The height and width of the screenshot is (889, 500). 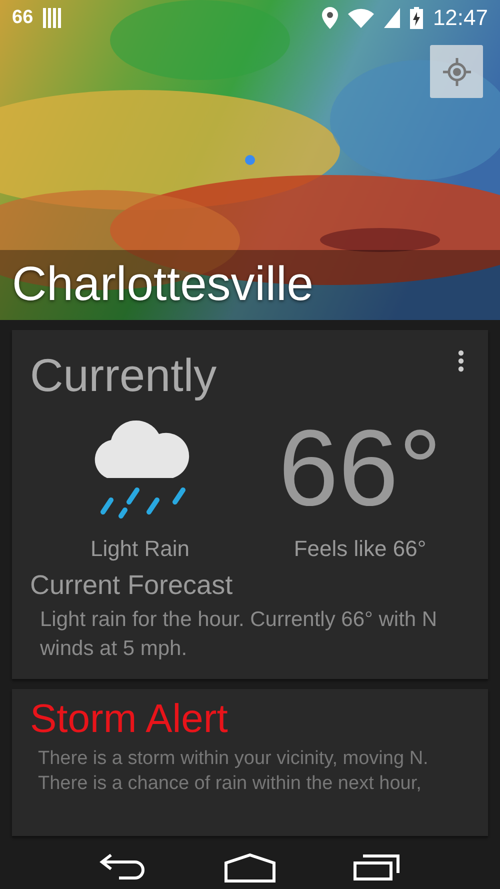 What do you see at coordinates (129, 719) in the screenshot?
I see `alert-title: Storm Alert` at bounding box center [129, 719].